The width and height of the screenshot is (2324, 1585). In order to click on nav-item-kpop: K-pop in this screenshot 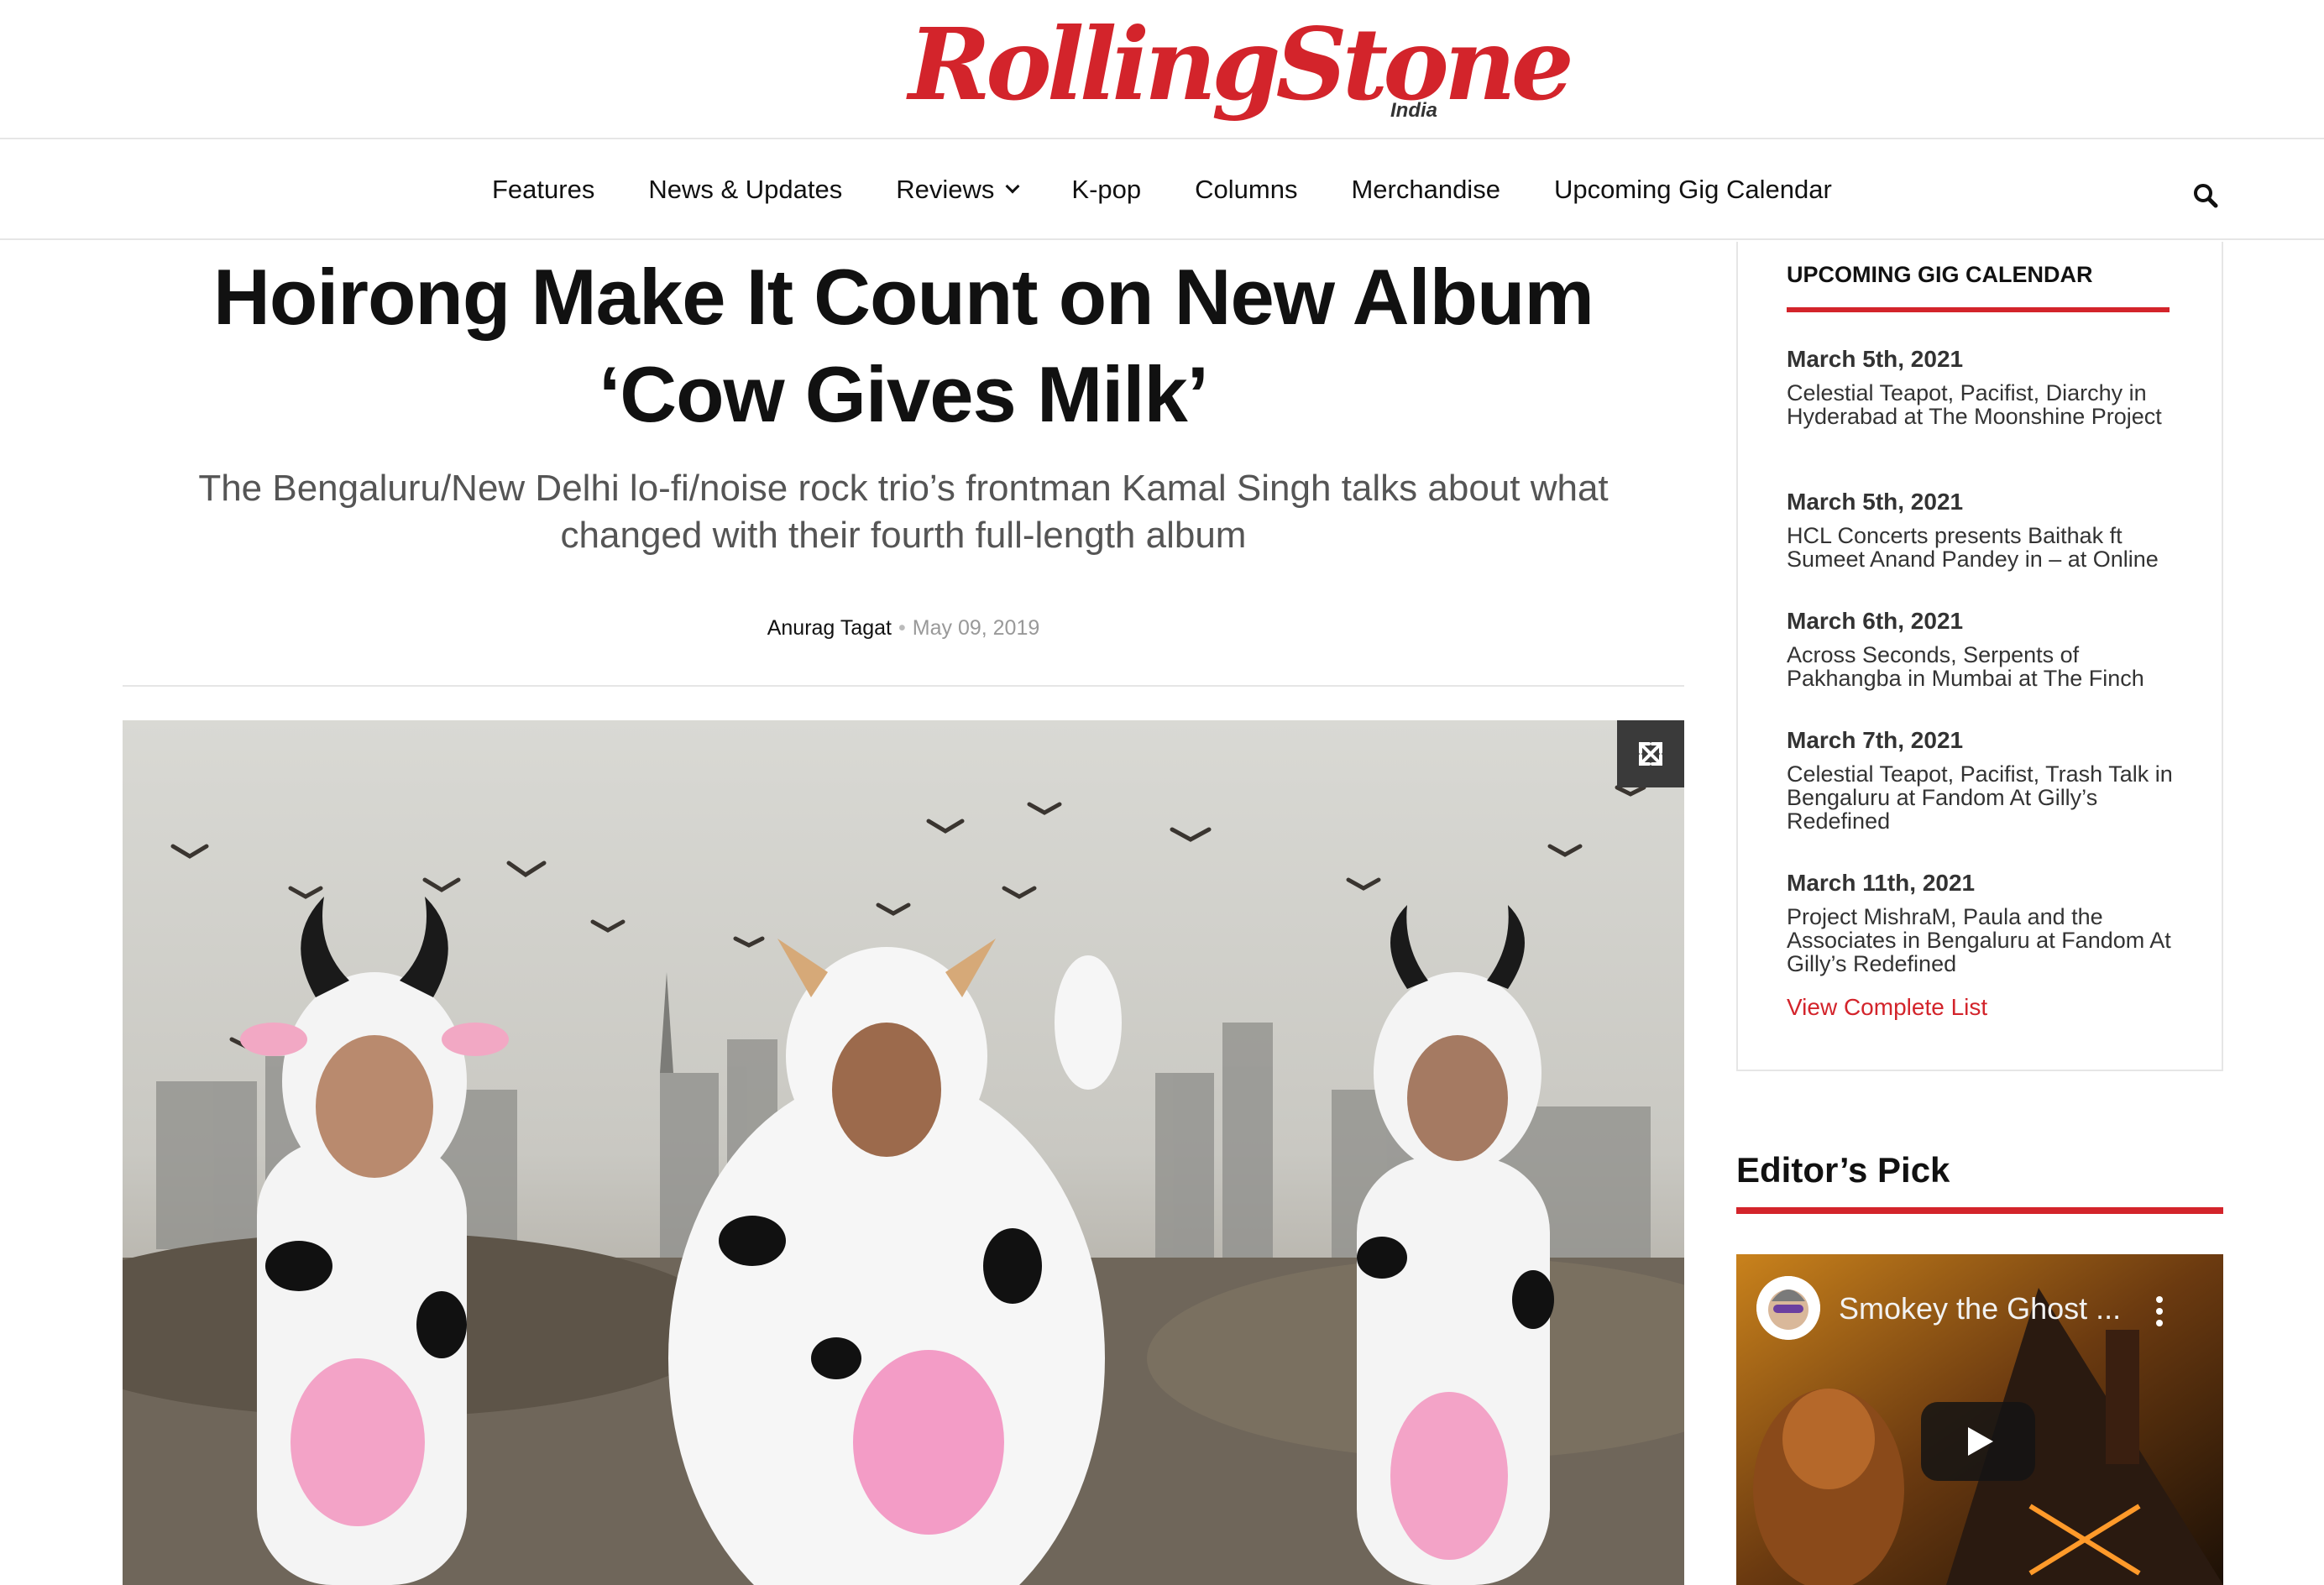, I will do `click(1106, 190)`.